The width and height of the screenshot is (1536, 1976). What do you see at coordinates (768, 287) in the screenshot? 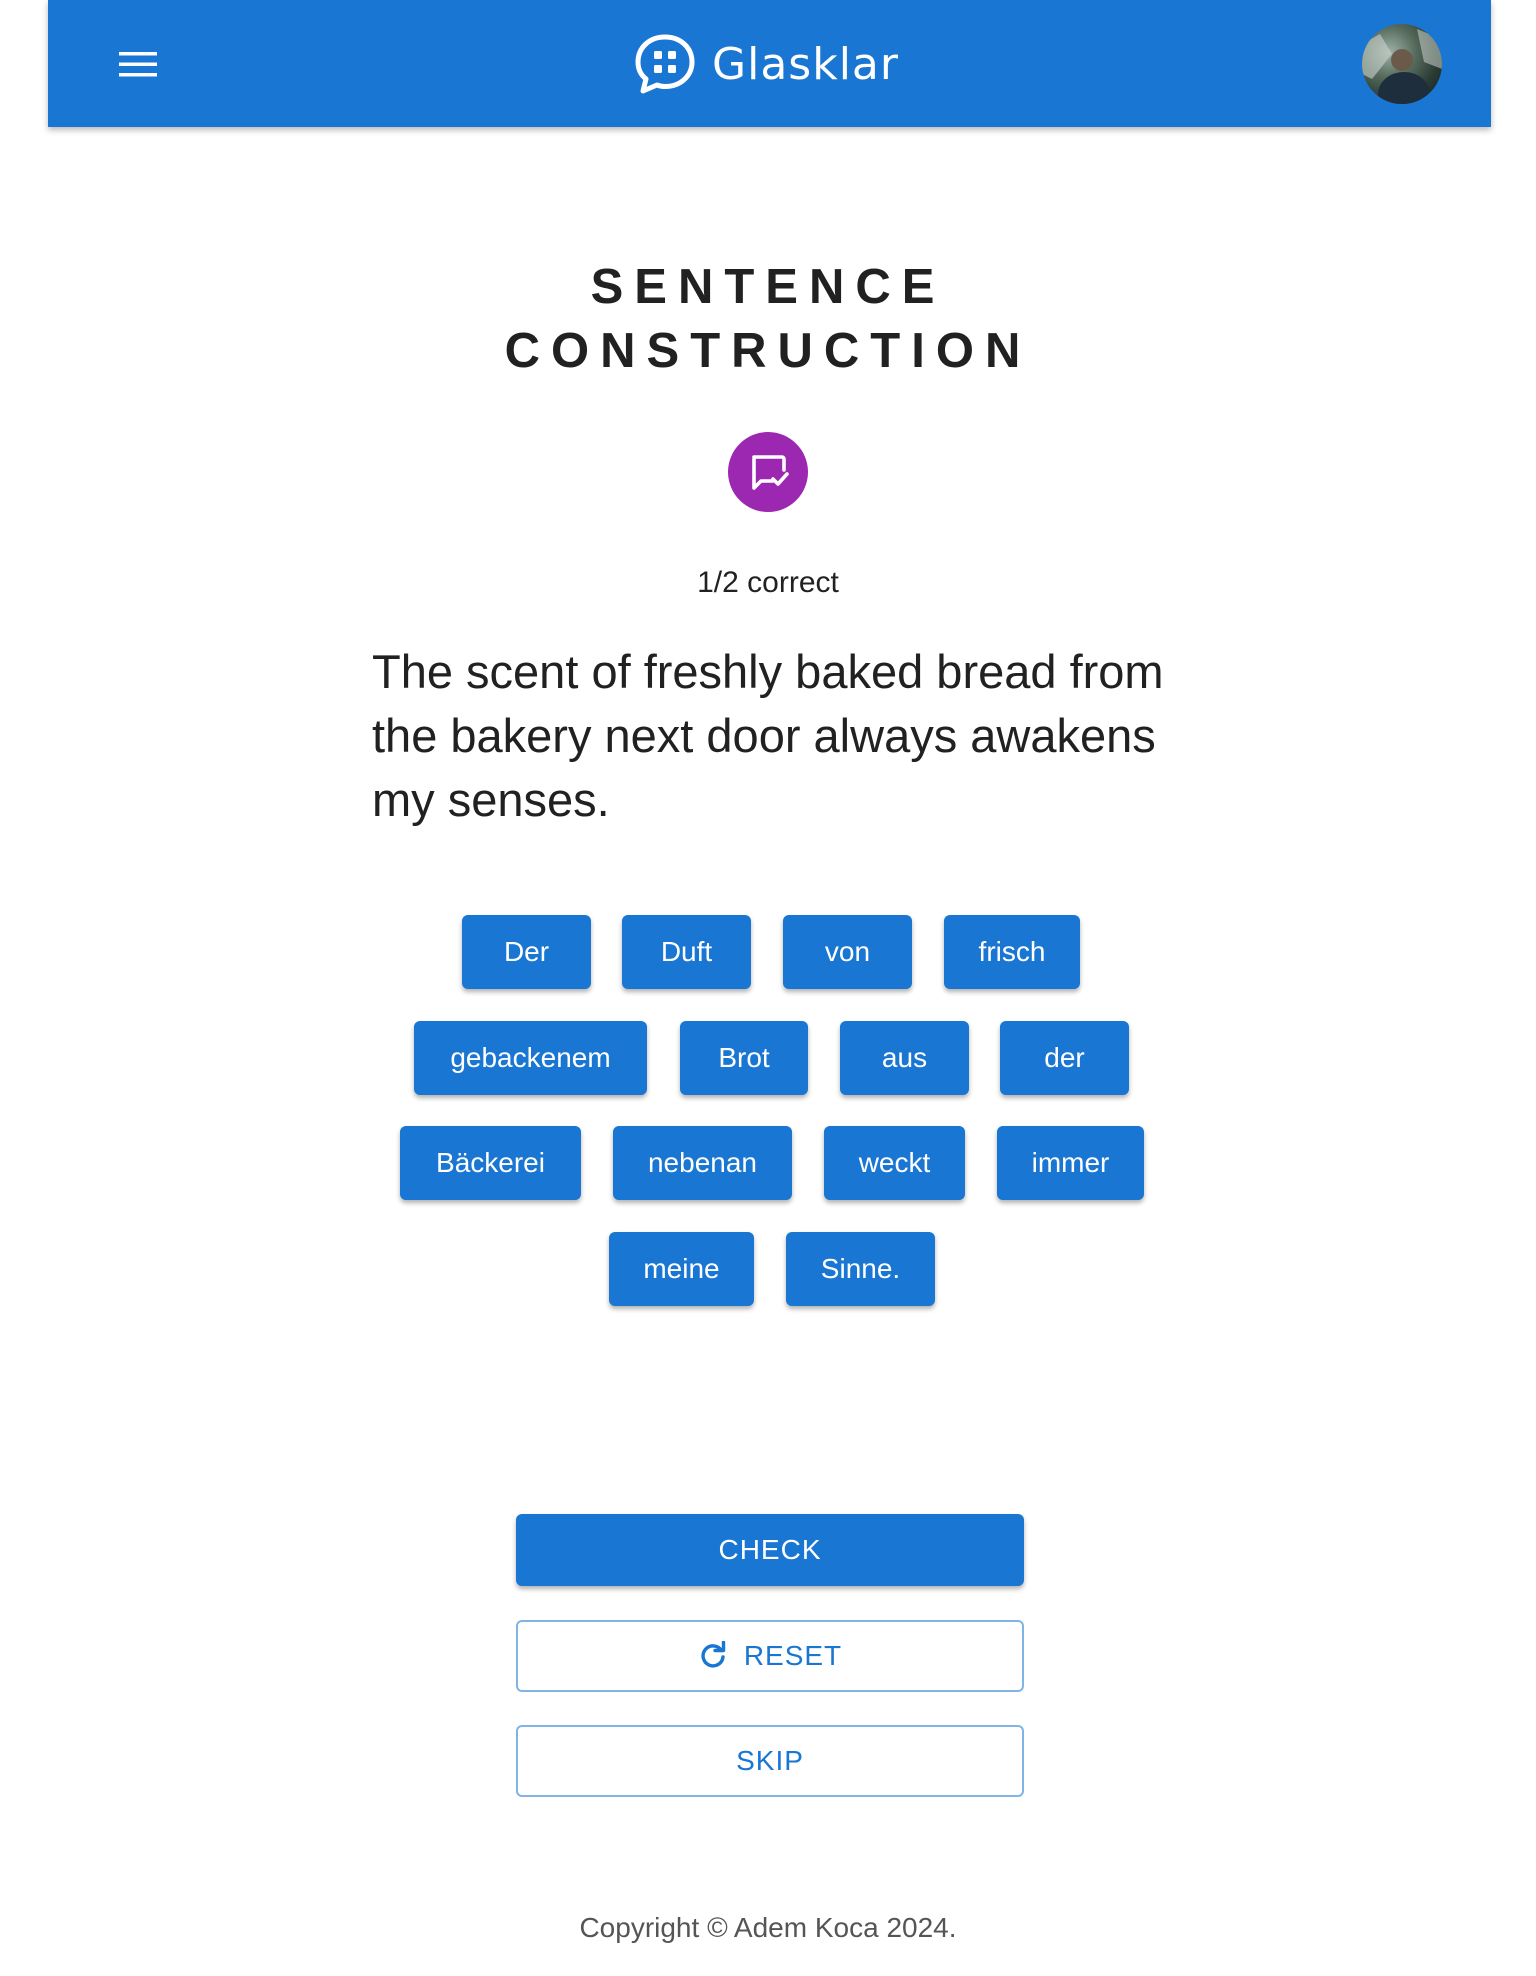
I see `title-line-1: SENTENCE` at bounding box center [768, 287].